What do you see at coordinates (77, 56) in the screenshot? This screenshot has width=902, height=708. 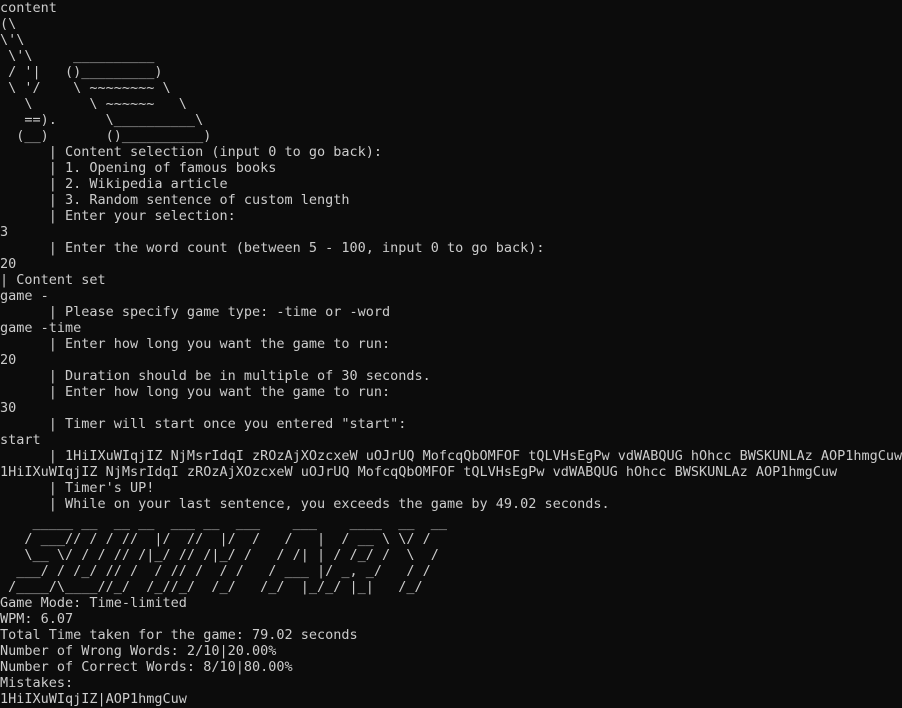 I see `ascii-art-line: \'\ __________` at bounding box center [77, 56].